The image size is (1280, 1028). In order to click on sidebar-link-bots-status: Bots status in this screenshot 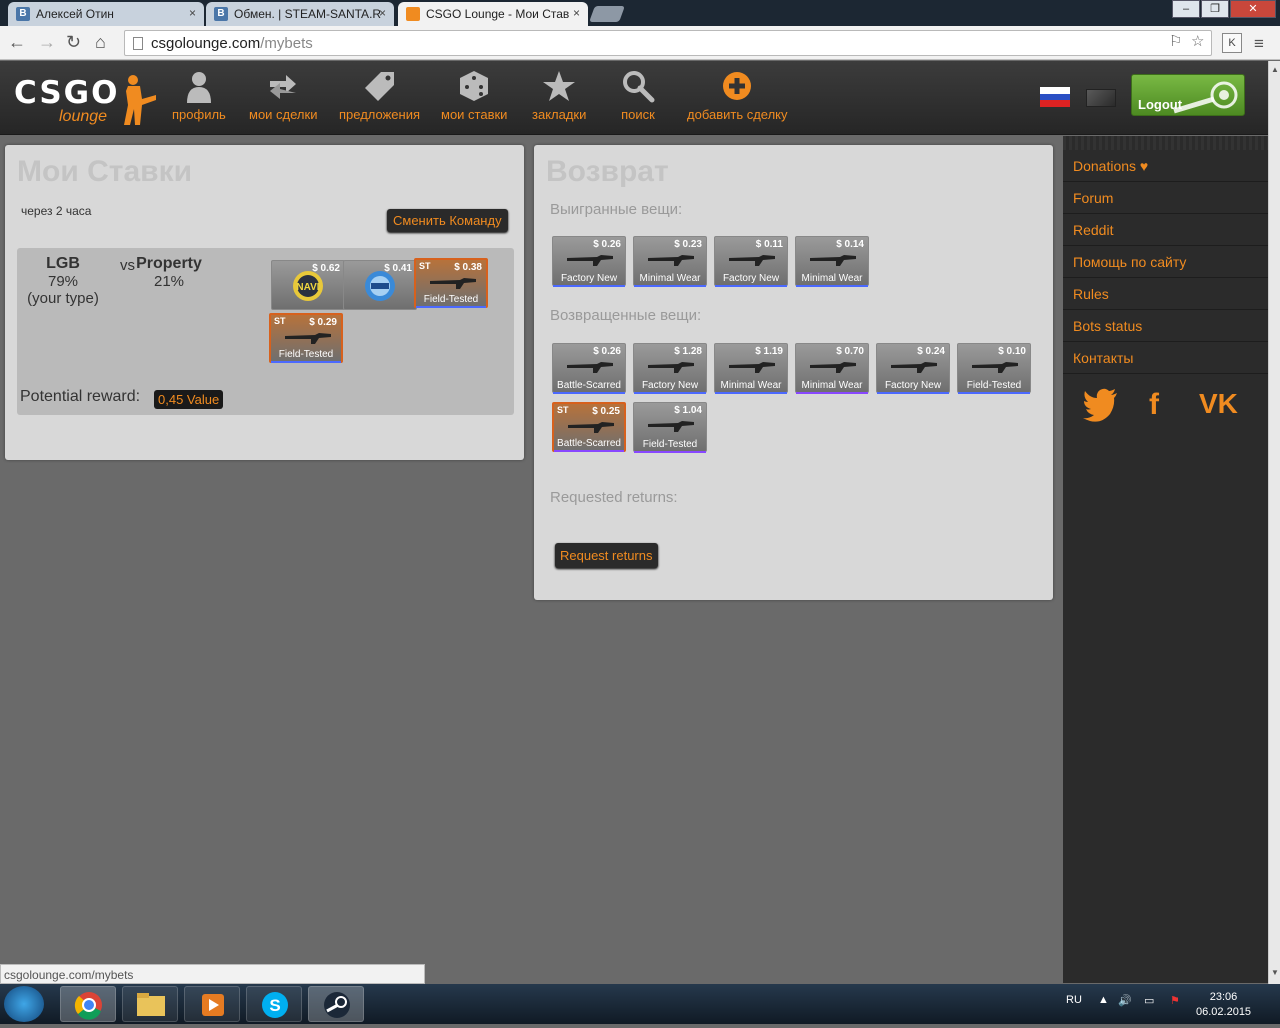, I will do `click(1165, 326)`.